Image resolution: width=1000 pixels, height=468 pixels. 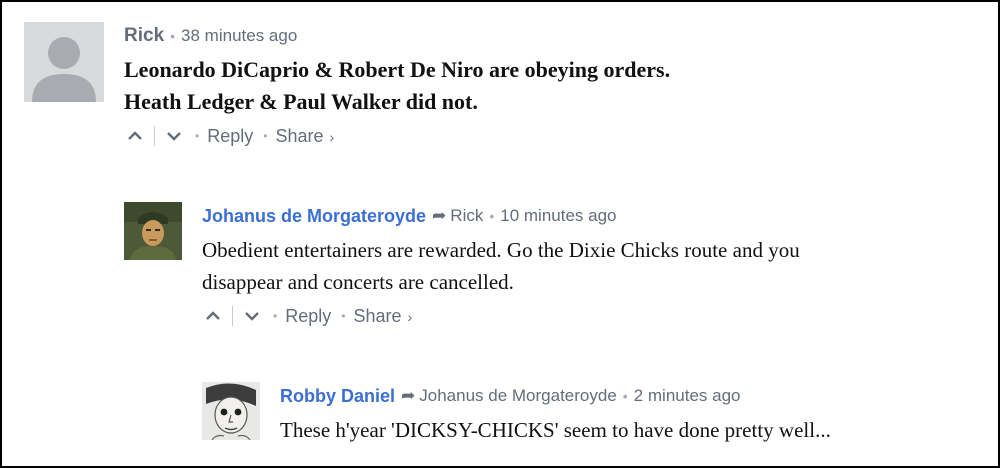 I want to click on default-avatar, so click(x=64, y=62).